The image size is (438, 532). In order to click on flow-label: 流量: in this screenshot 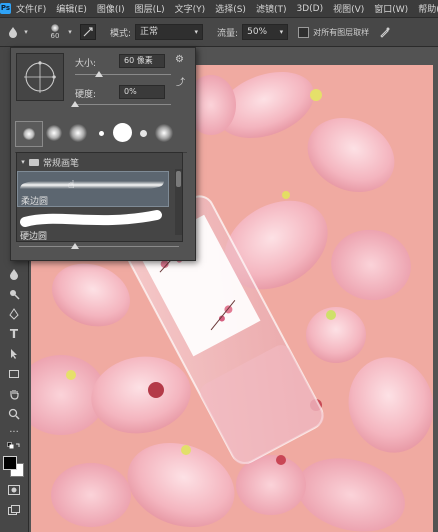, I will do `click(228, 33)`.